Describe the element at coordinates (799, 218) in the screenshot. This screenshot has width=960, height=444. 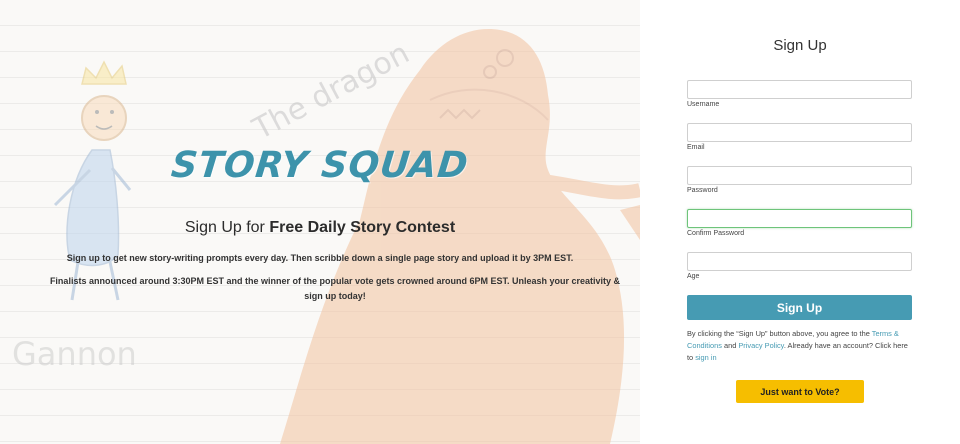
I see `confirm-password-input` at that location.